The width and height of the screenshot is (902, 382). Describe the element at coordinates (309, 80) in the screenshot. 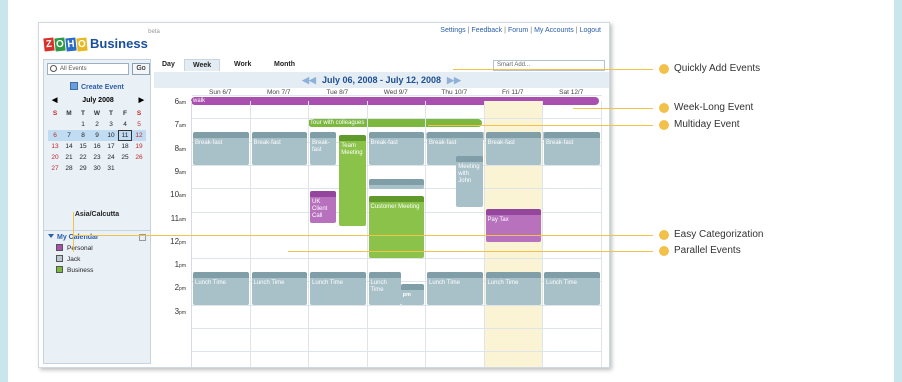

I see `prev-week-icon: ◀◀` at that location.